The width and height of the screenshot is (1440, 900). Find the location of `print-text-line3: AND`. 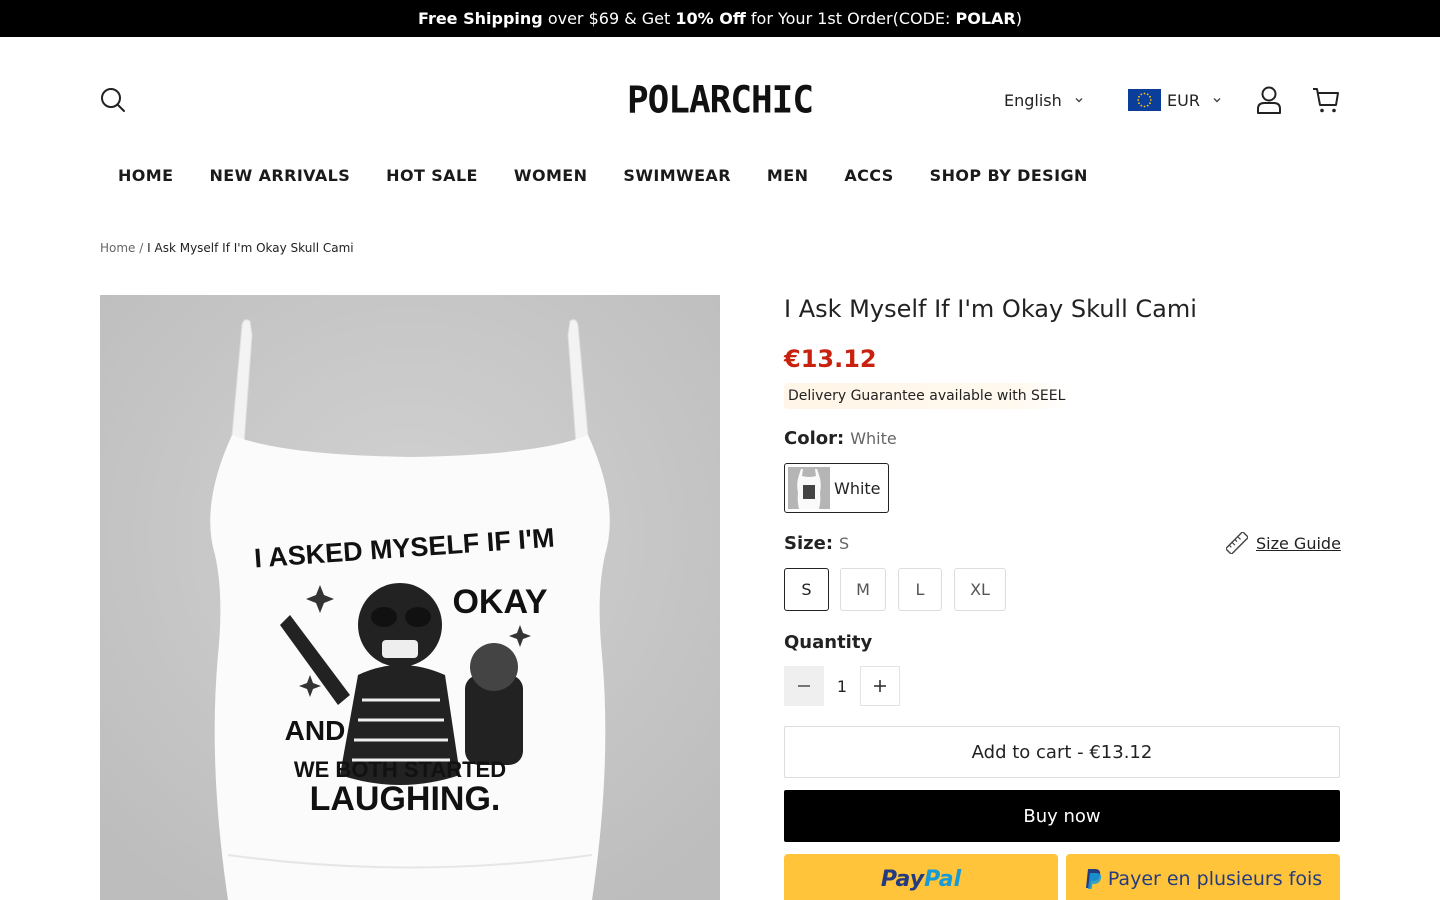

print-text-line3: AND is located at coordinates (315, 730).